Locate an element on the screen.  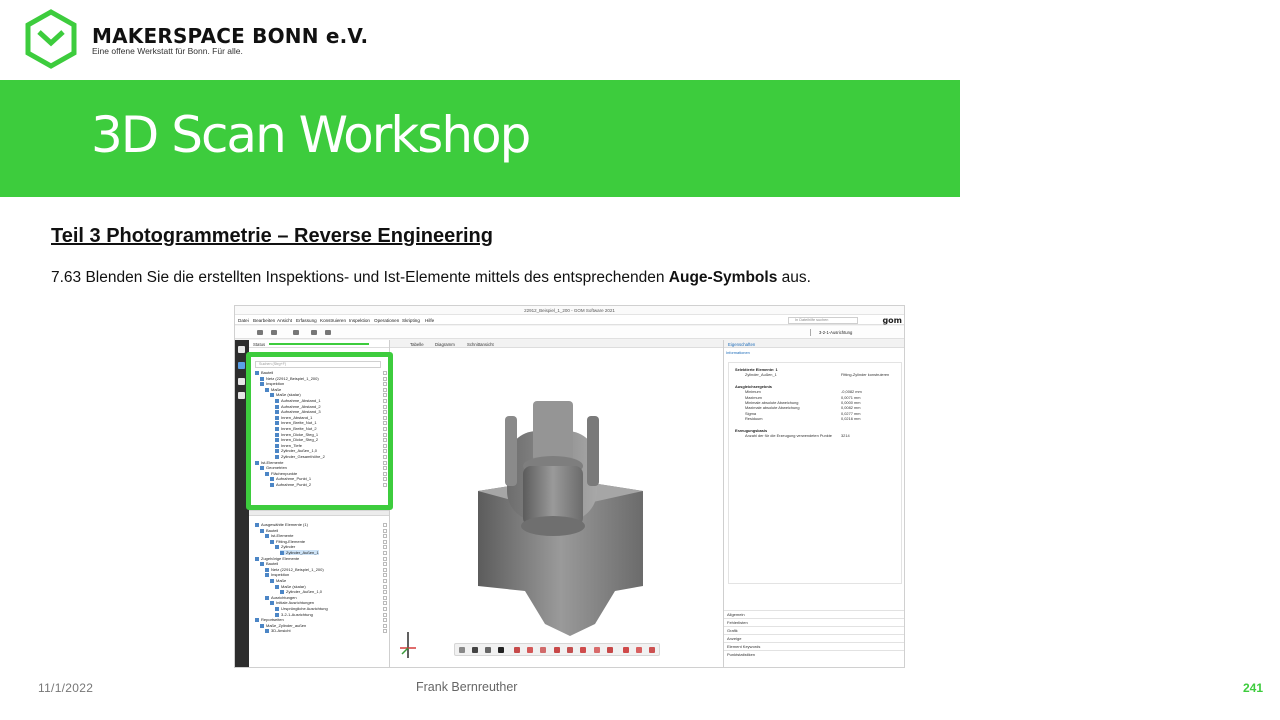
tree-item: Ursprüngliche Ausrichtung is located at coordinates (301, 608).